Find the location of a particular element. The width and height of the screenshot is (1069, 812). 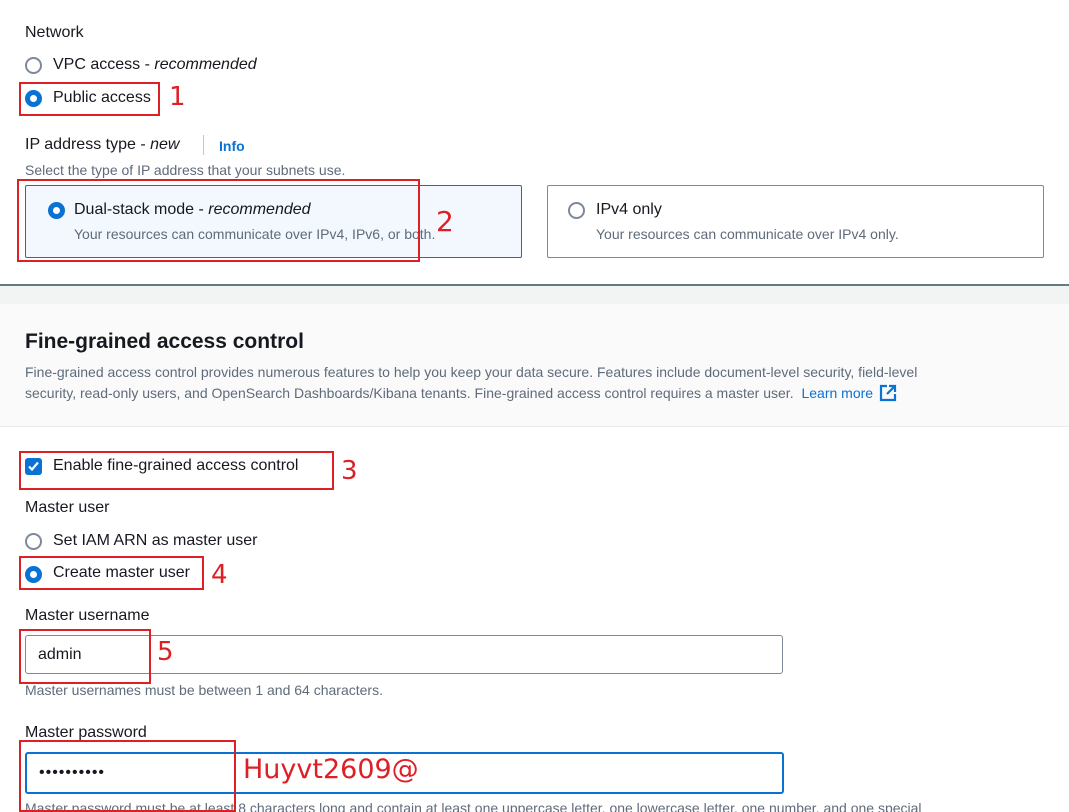

enable-fgac-label: Enable fine-grained access control is located at coordinates (176, 465).